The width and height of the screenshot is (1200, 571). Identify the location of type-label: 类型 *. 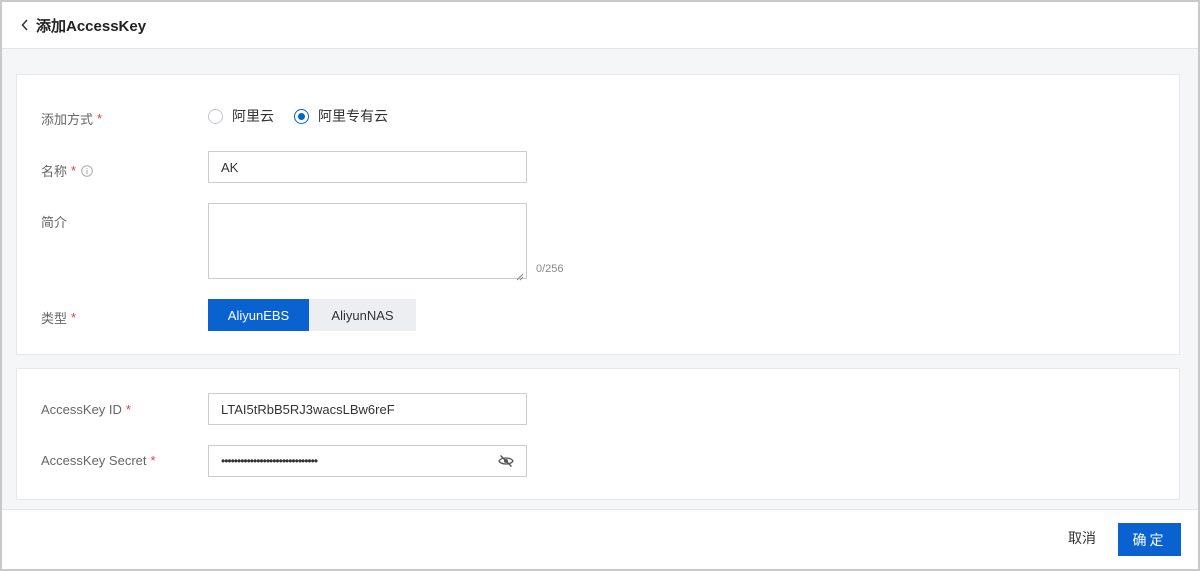
(59, 318).